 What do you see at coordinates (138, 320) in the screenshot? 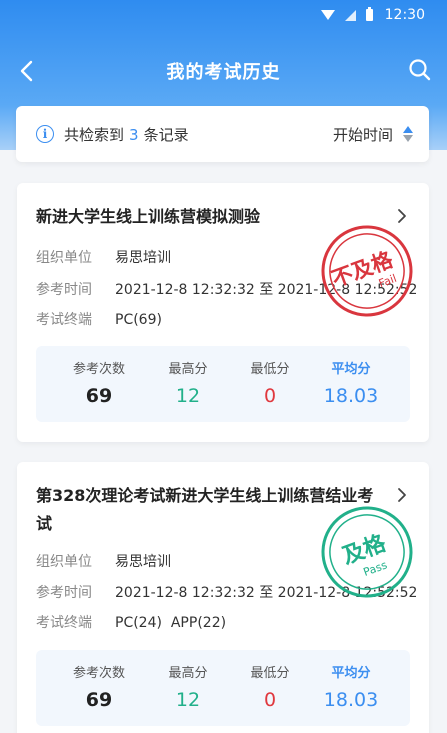
I see `device-value: PC(69)` at bounding box center [138, 320].